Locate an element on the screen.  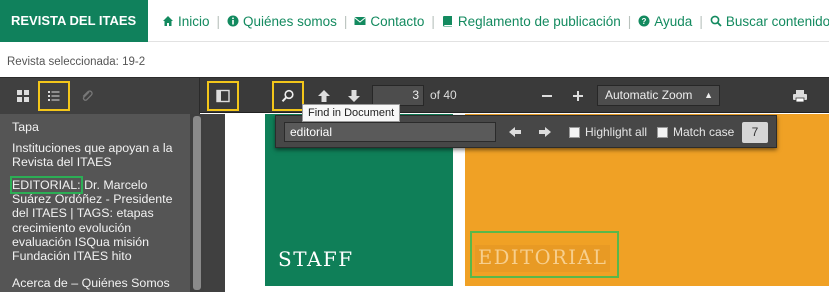
arrow-left-icon is located at coordinates (515, 132).